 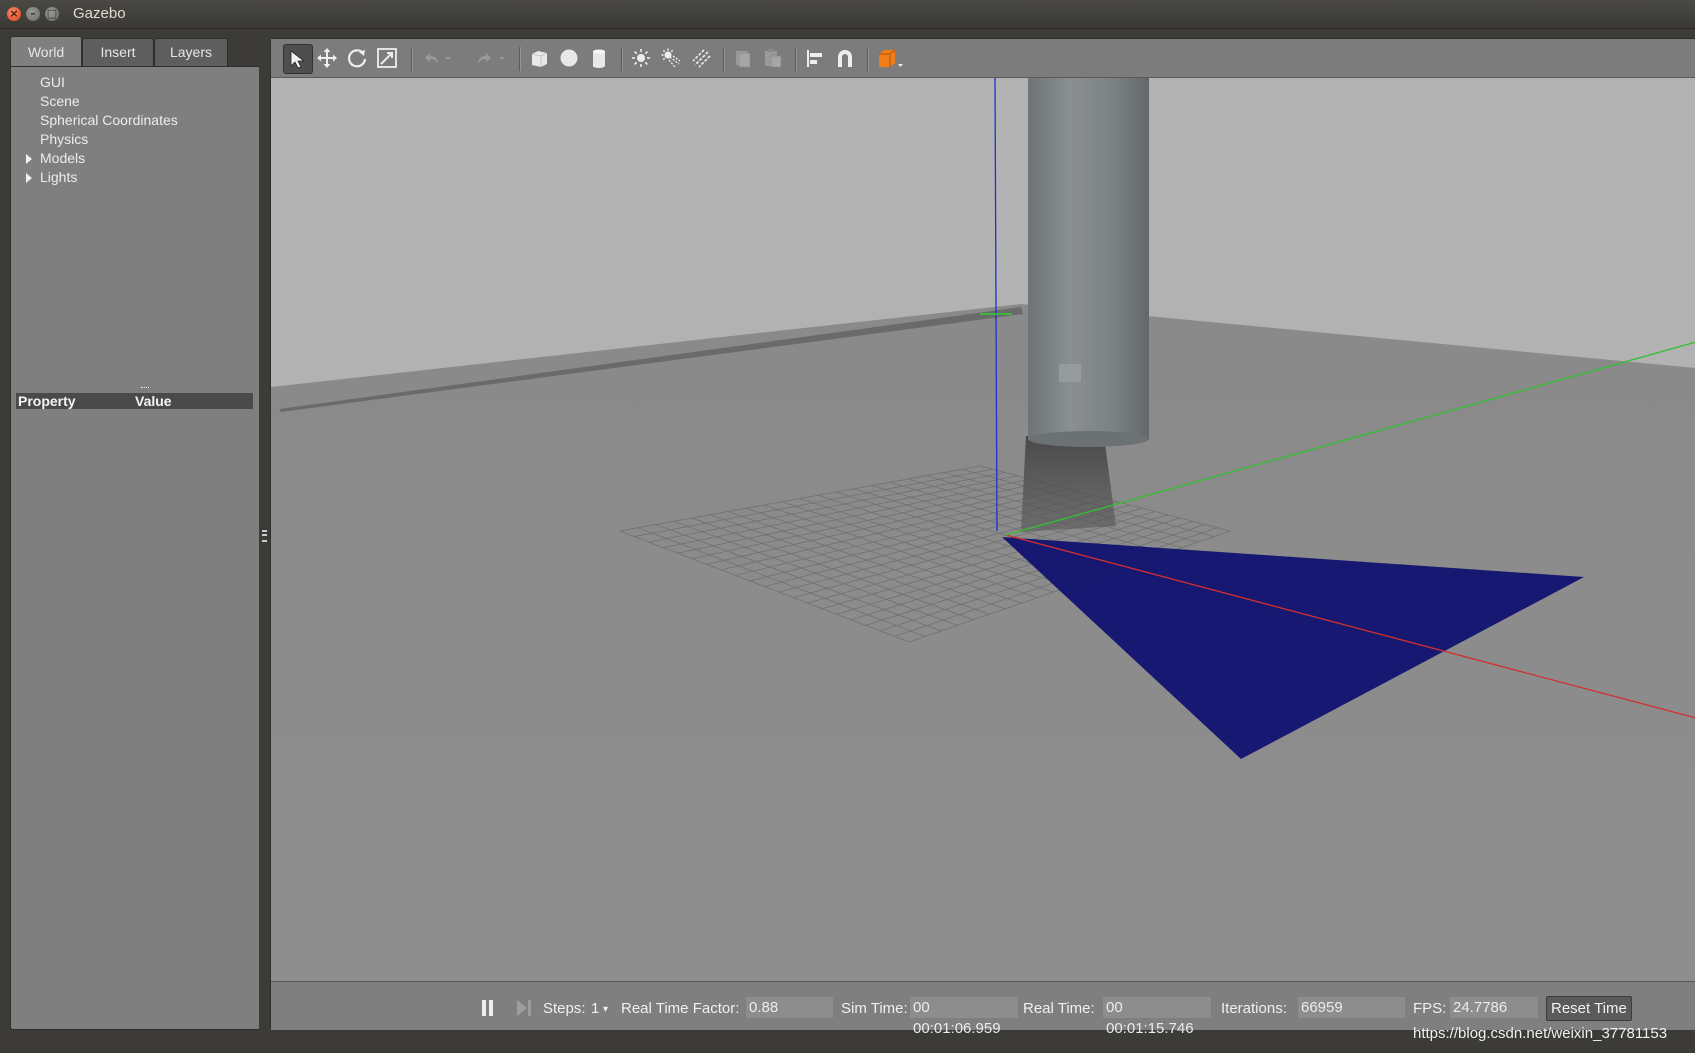 What do you see at coordinates (564, 1008) in the screenshot?
I see `steps-label: Steps:` at bounding box center [564, 1008].